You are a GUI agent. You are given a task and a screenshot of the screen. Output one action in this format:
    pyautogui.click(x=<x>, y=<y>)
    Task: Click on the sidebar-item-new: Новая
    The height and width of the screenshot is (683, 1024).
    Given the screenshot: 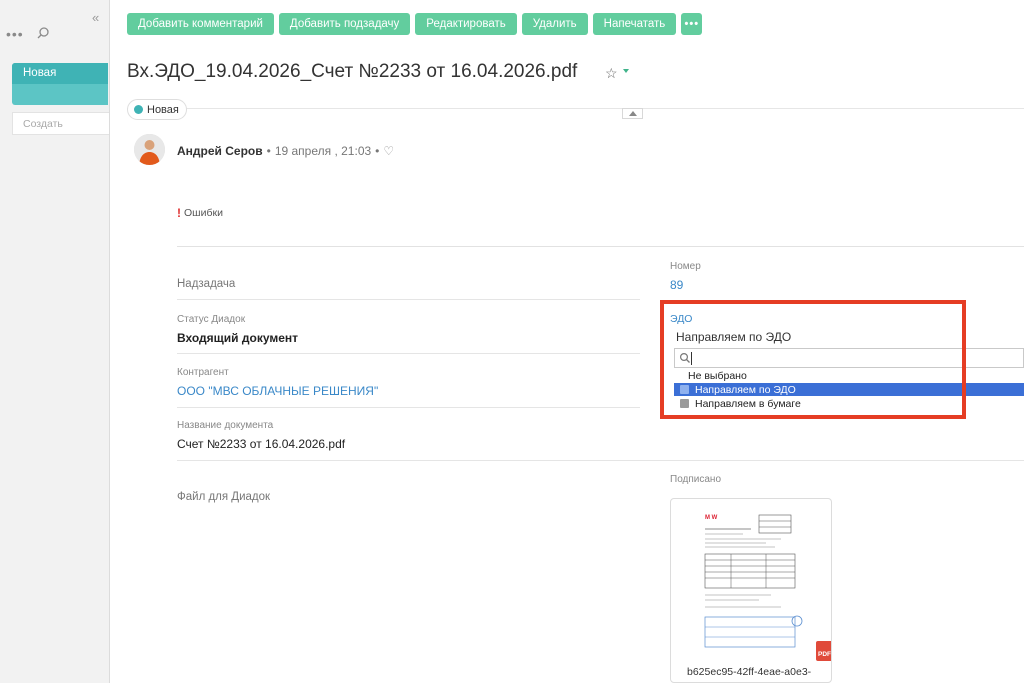 What is the action you would take?
    pyautogui.click(x=60, y=84)
    